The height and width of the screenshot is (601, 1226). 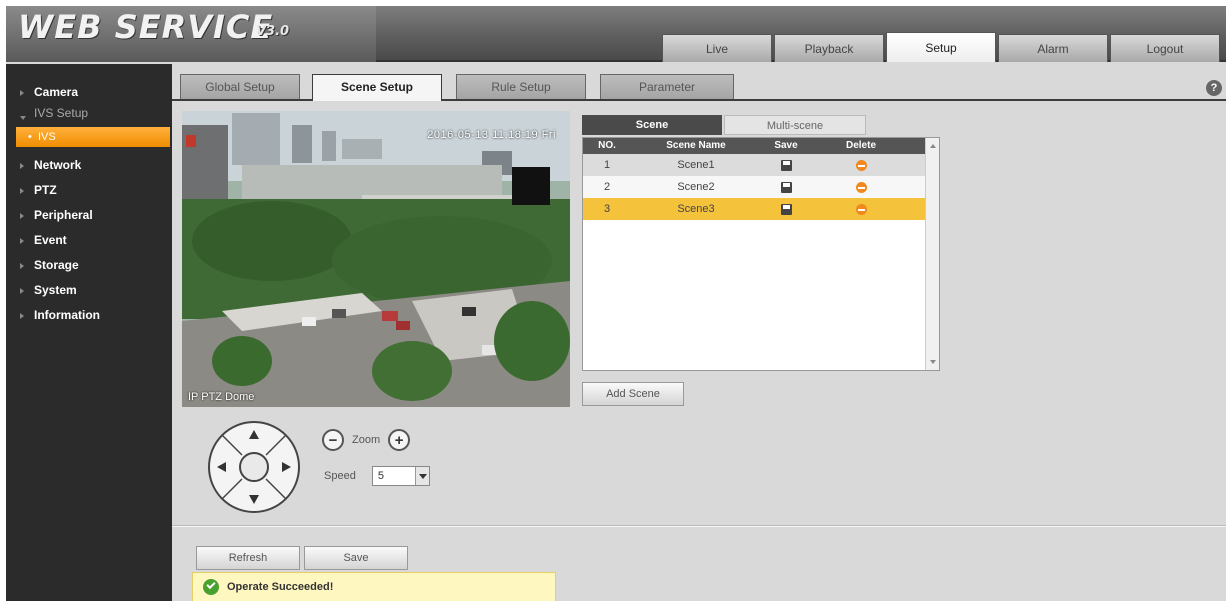 I want to click on ptz-direction-pad, so click(x=254, y=467).